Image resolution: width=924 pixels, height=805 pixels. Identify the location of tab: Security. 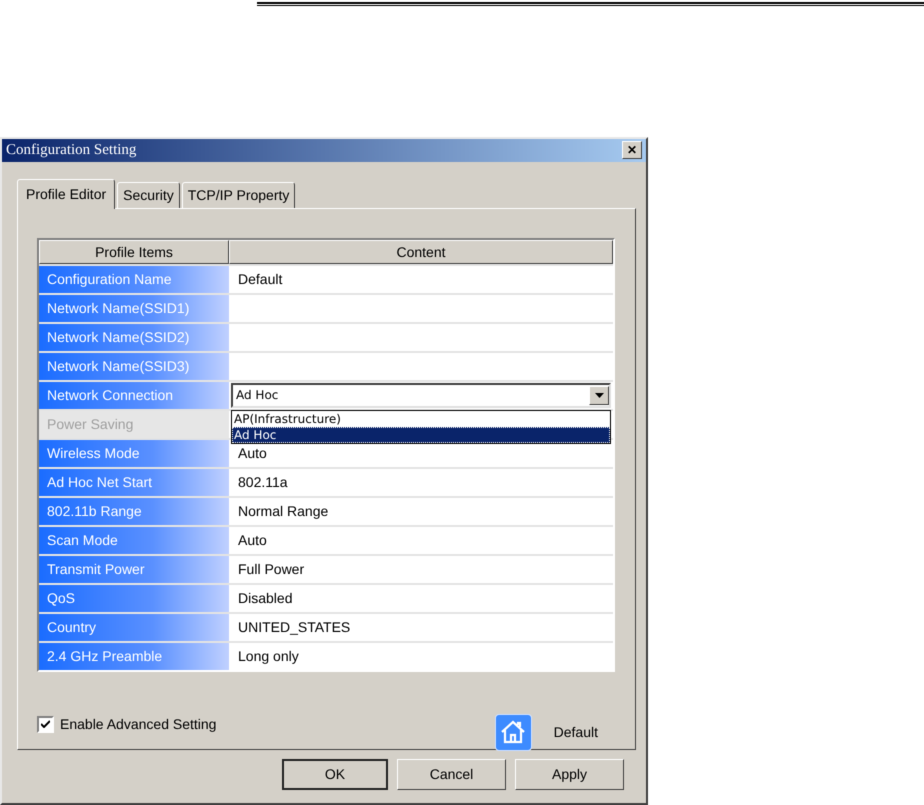
(148, 195).